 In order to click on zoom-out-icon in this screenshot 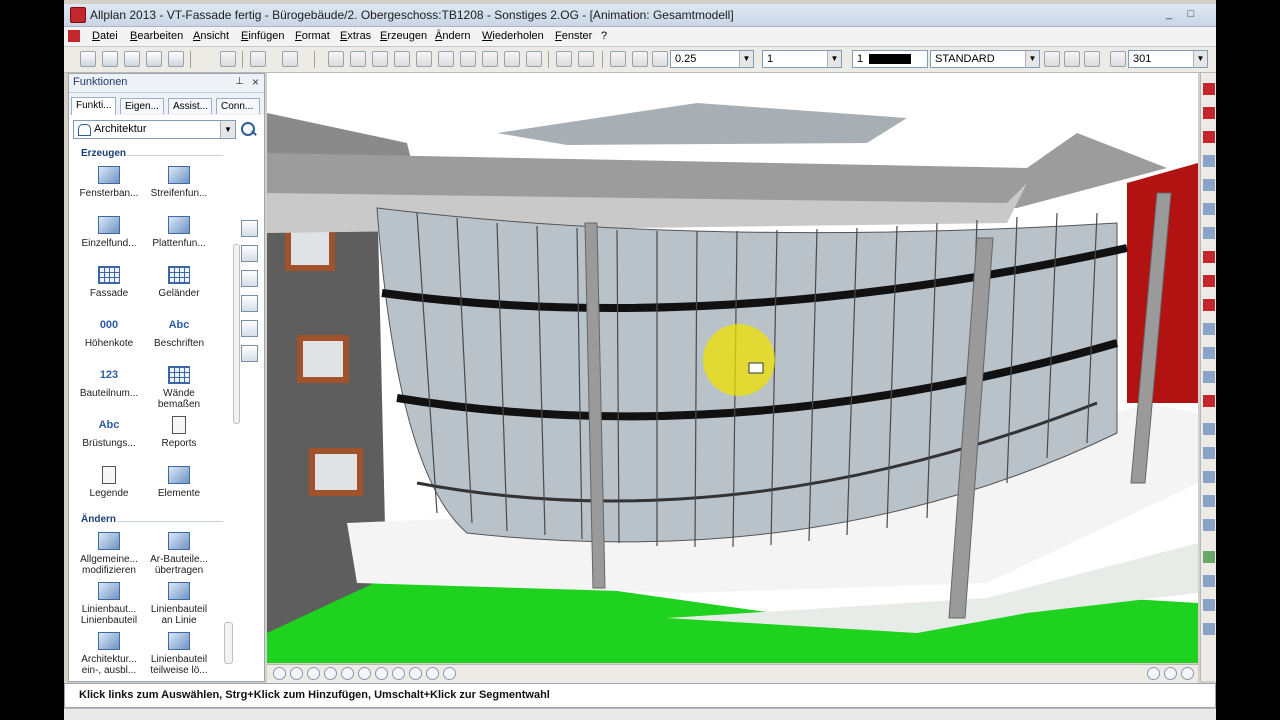, I will do `click(330, 673)`.